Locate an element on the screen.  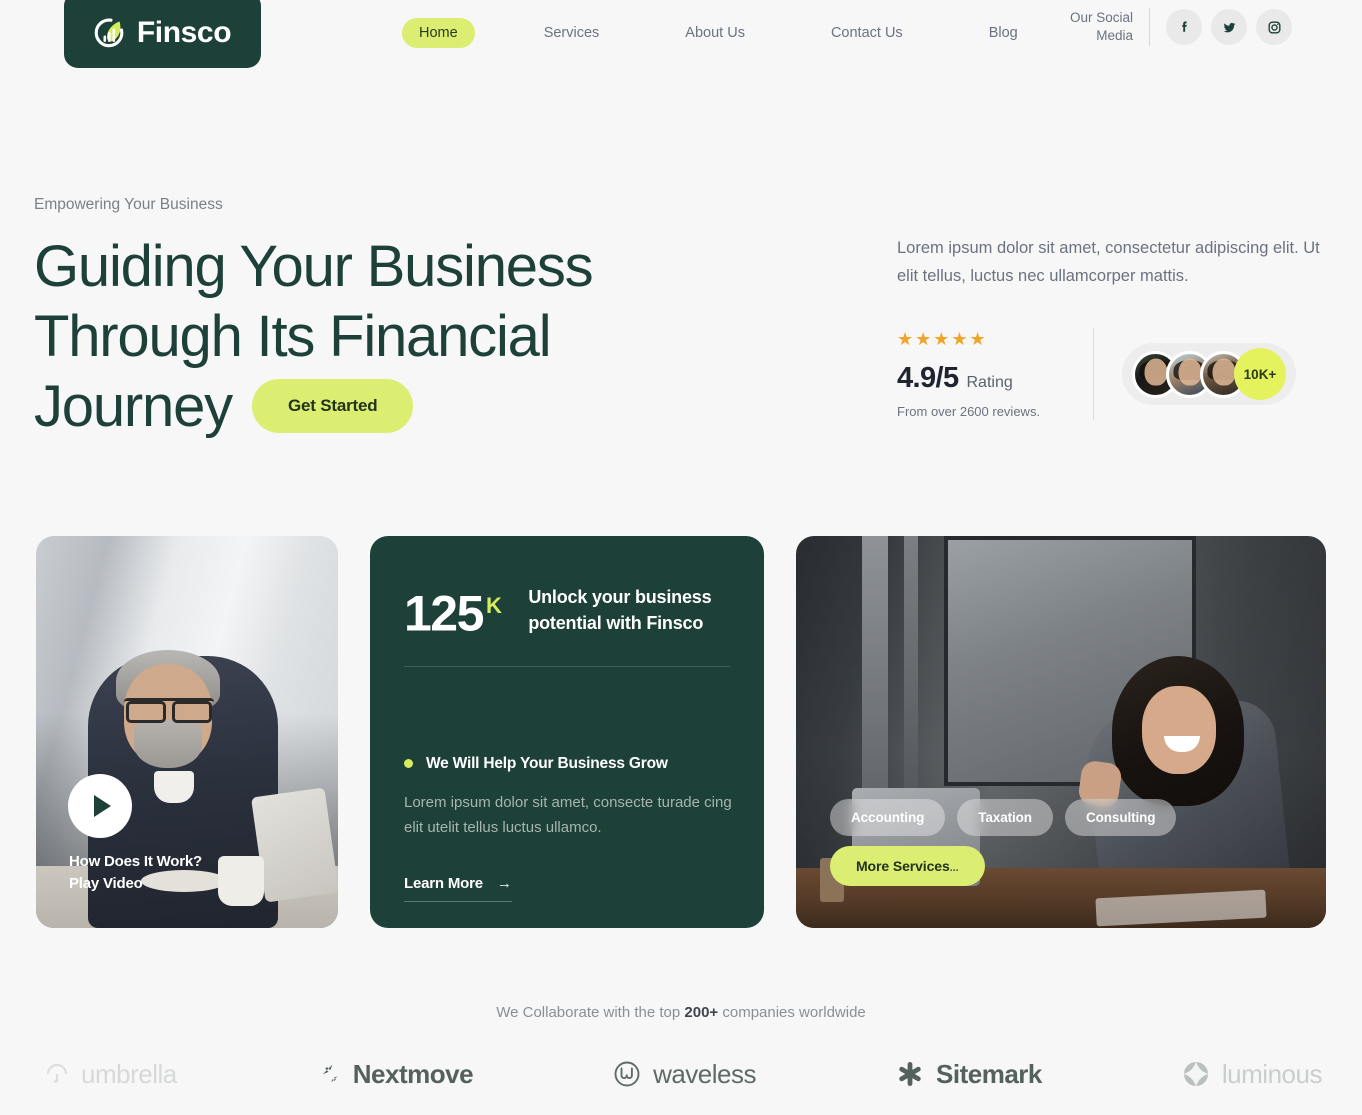
partner-logo-luminous: luminous is located at coordinates (1251, 1074).